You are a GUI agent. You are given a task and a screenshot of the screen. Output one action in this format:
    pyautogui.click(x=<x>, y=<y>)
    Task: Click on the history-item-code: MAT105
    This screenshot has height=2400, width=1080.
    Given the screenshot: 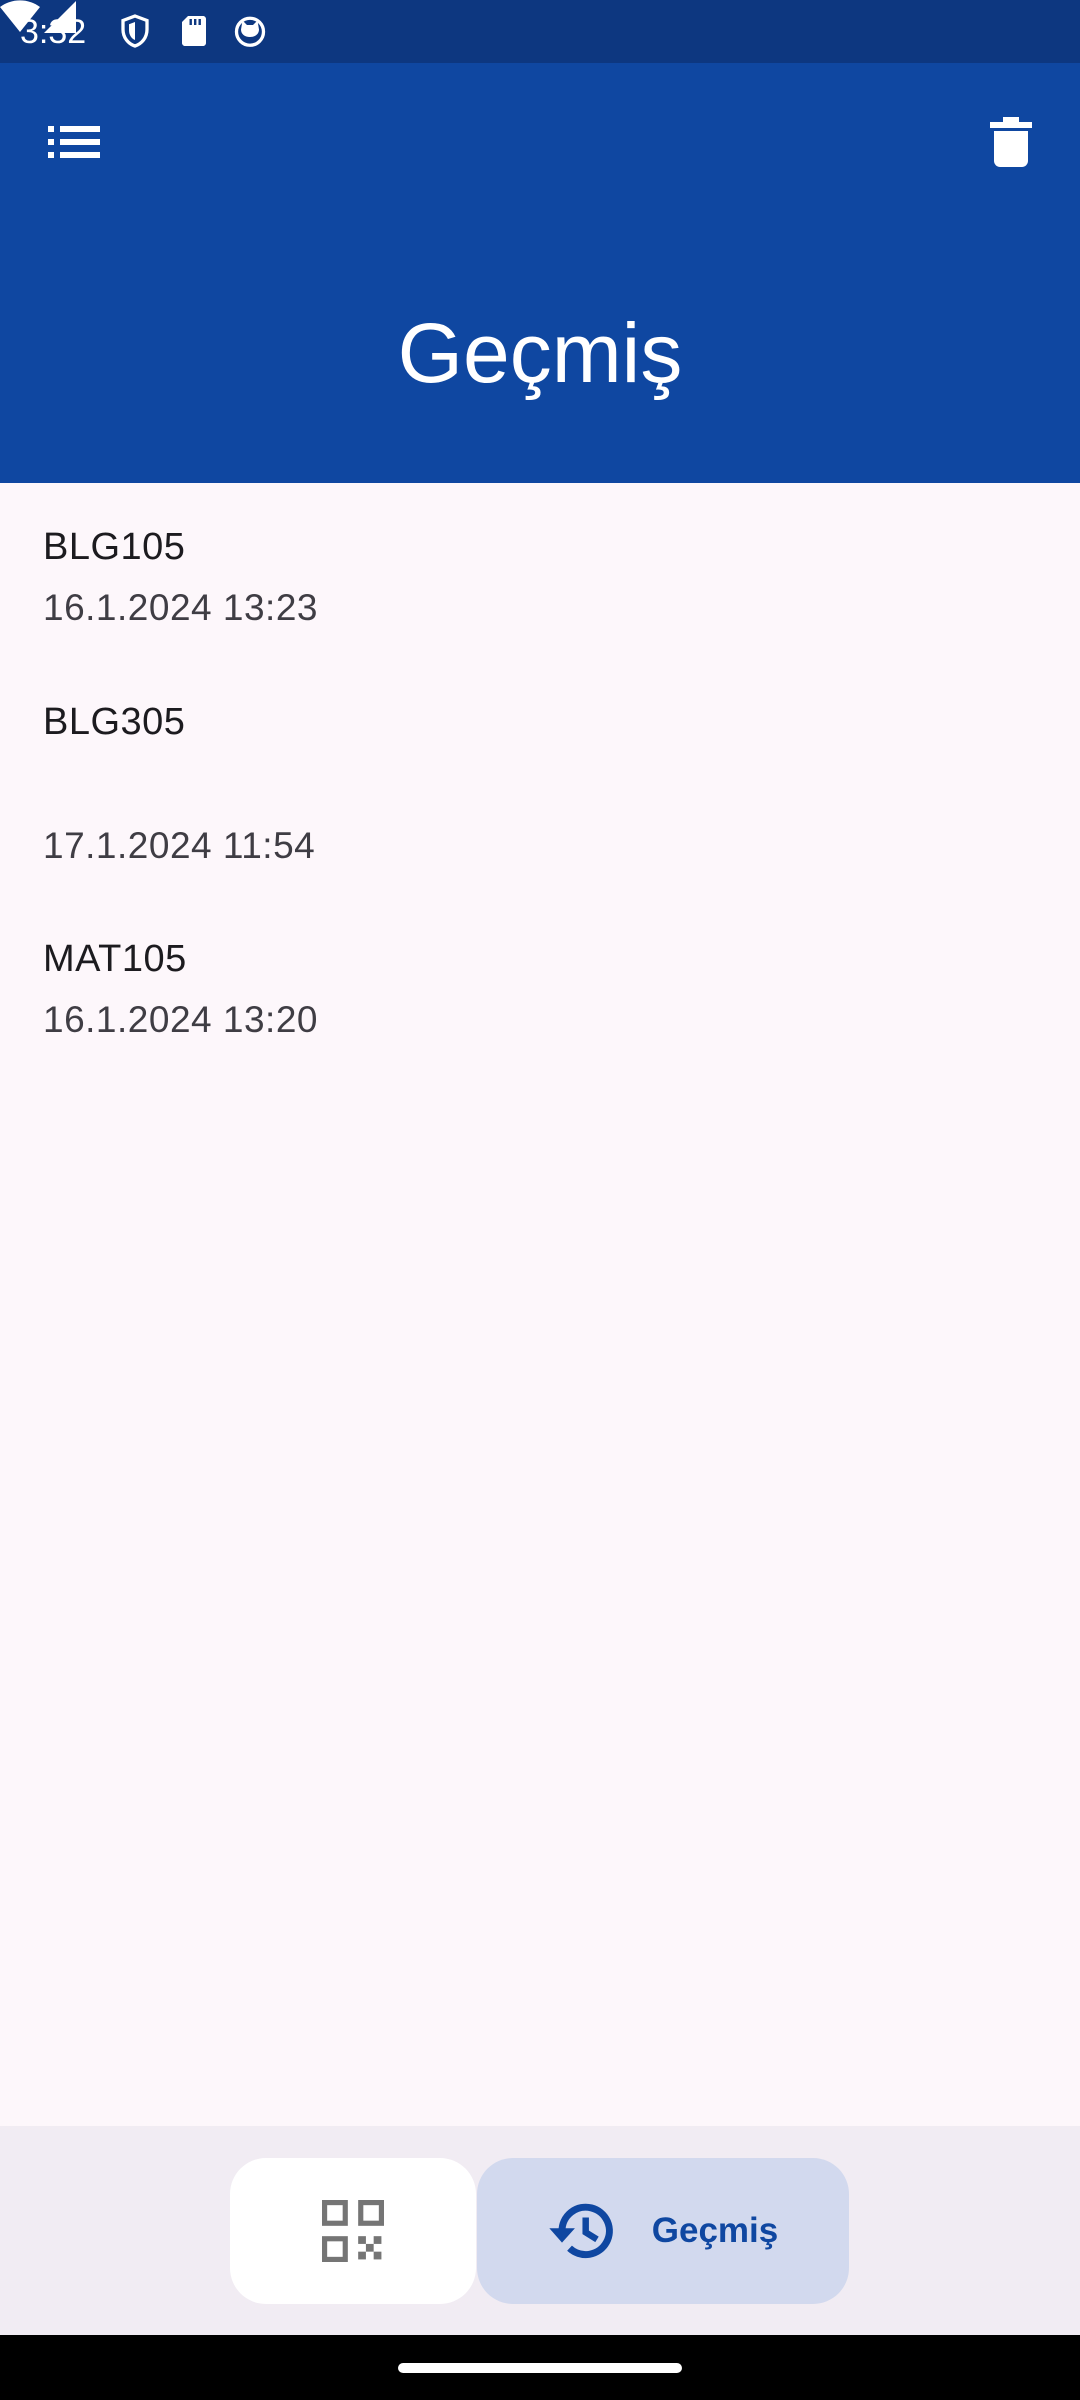 What is the action you would take?
    pyautogui.click(x=115, y=959)
    